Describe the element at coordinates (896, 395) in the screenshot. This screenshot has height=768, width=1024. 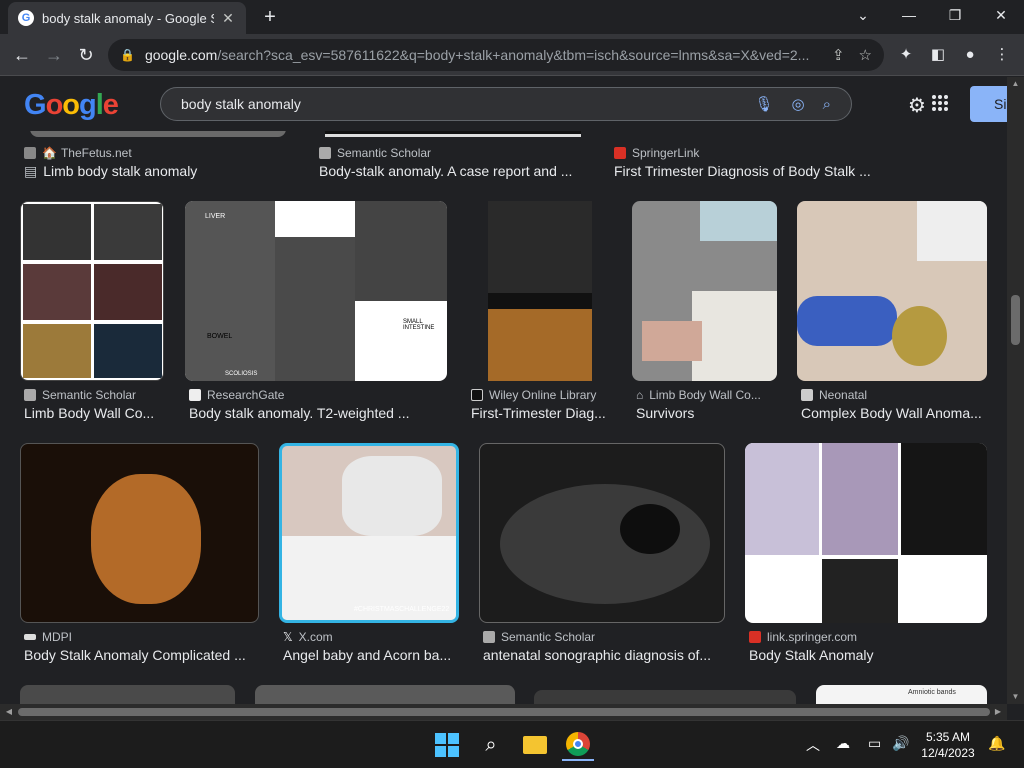
I see `result-source: Neonatal` at that location.